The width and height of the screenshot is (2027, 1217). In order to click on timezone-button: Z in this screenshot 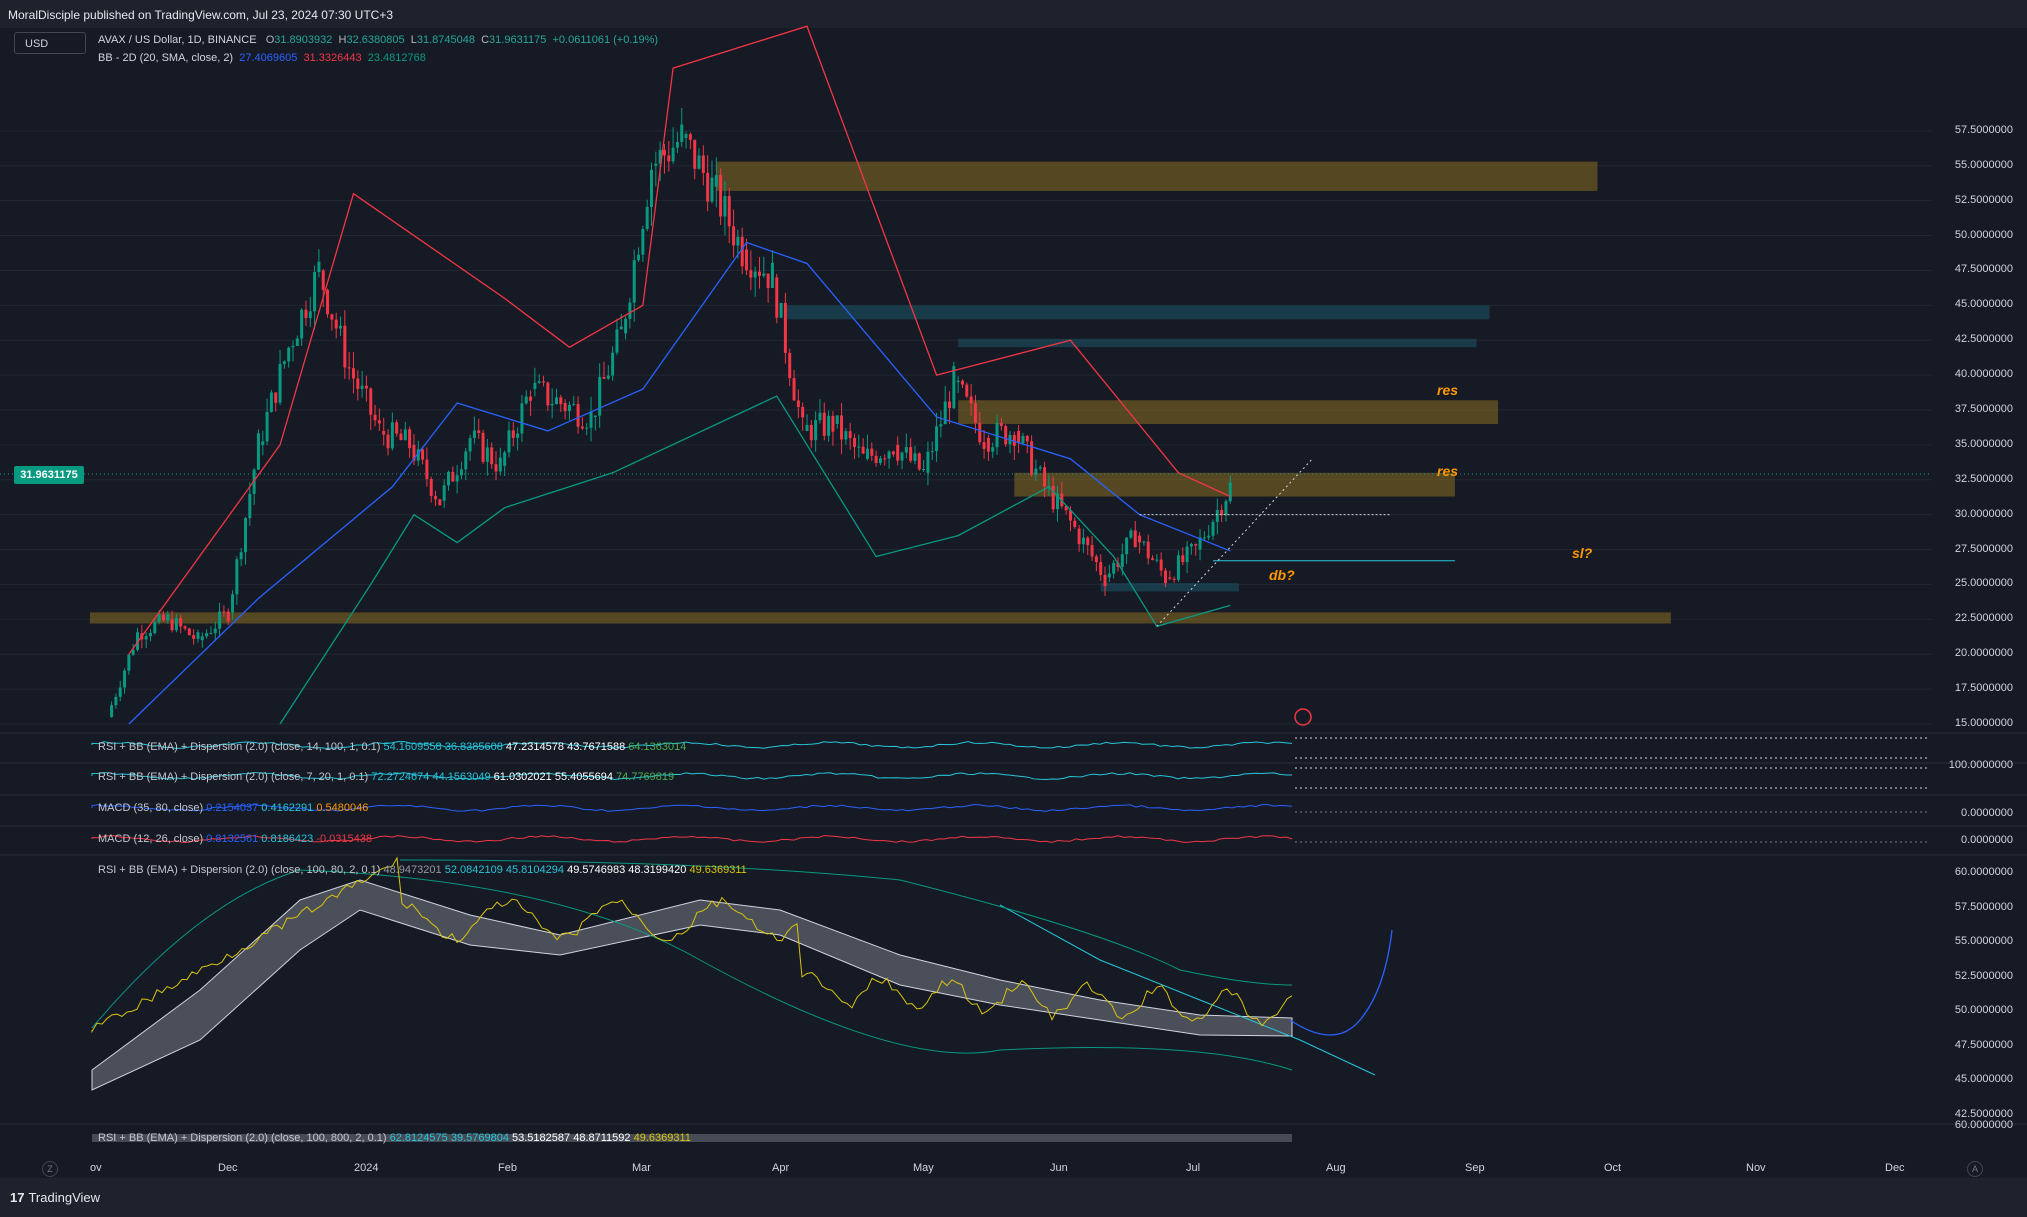, I will do `click(50, 1169)`.